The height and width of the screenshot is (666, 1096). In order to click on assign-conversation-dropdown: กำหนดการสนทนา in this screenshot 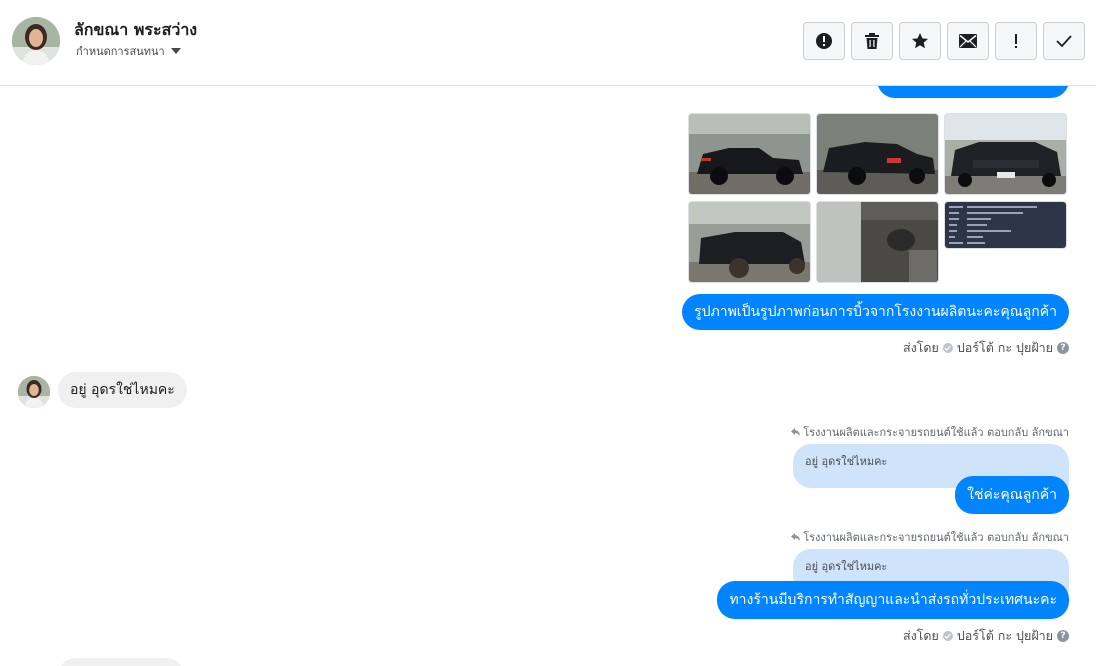, I will do `click(128, 51)`.